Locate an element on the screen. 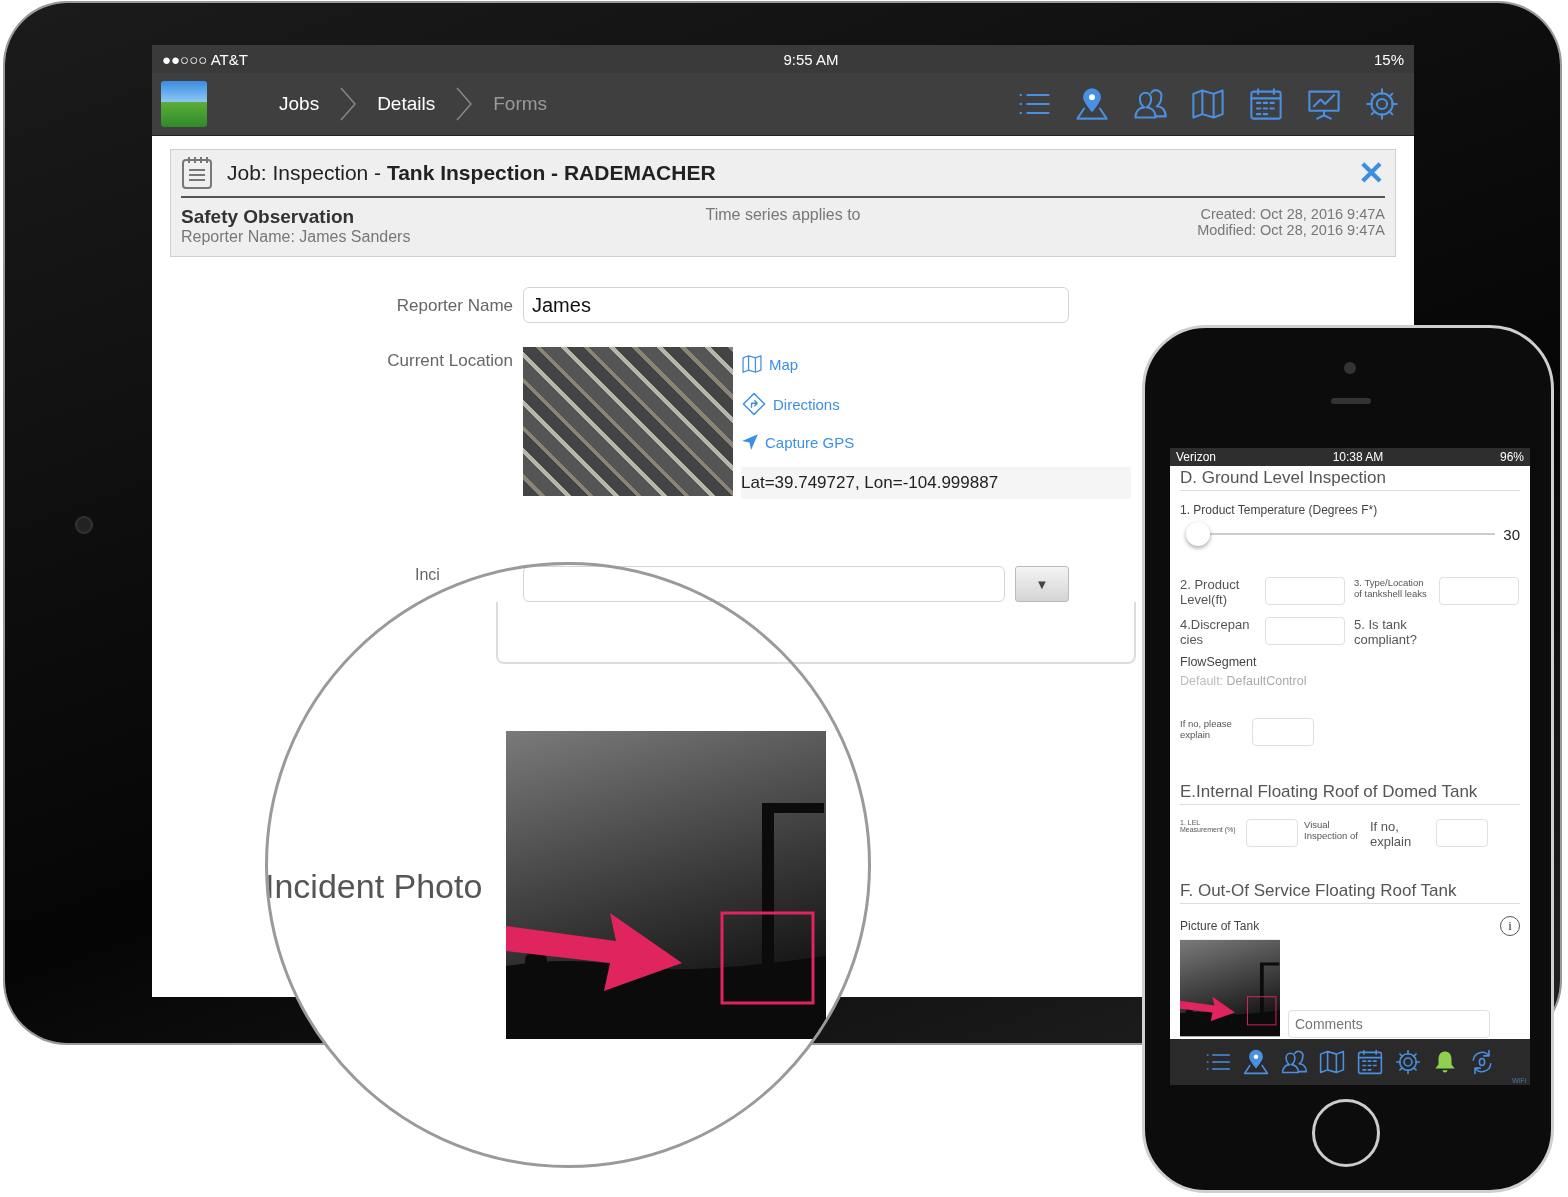  speaker-slot is located at coordinates (1351, 401).